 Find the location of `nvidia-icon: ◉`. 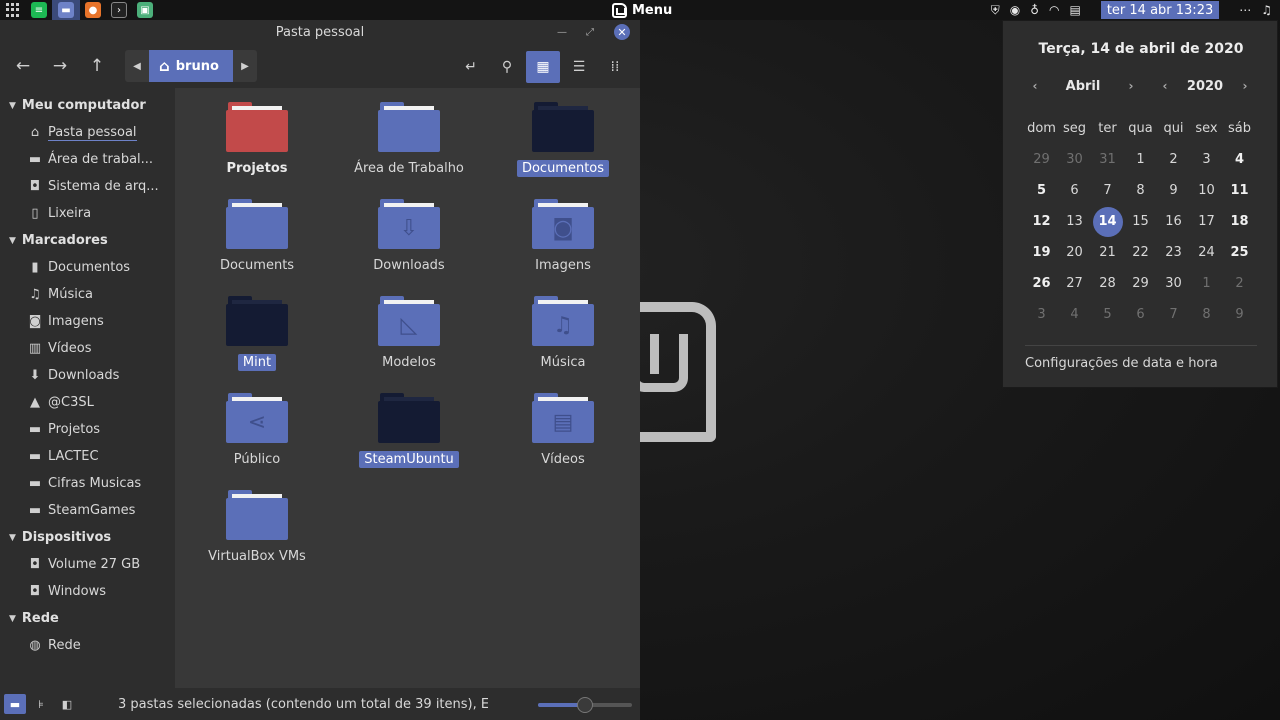

nvidia-icon: ◉ is located at coordinates (1015, 10).